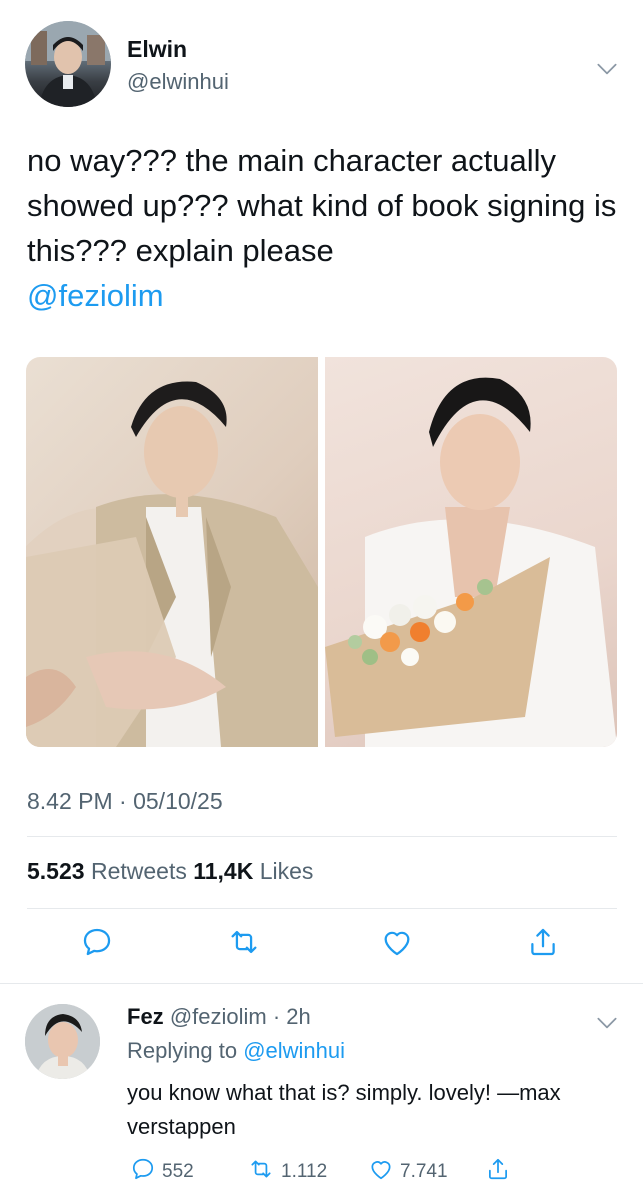  What do you see at coordinates (182, 1050) in the screenshot?
I see `replying-prefix: Replying to` at bounding box center [182, 1050].